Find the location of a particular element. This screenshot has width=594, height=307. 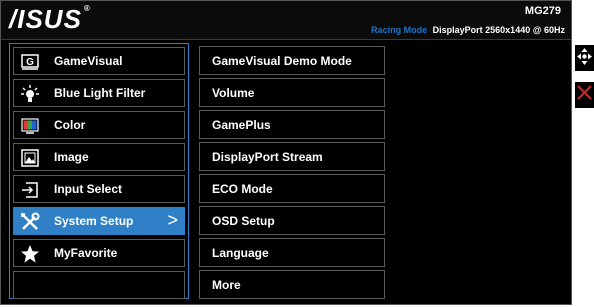

main-menu-item-system-setup: System Setup > is located at coordinates (99, 221).